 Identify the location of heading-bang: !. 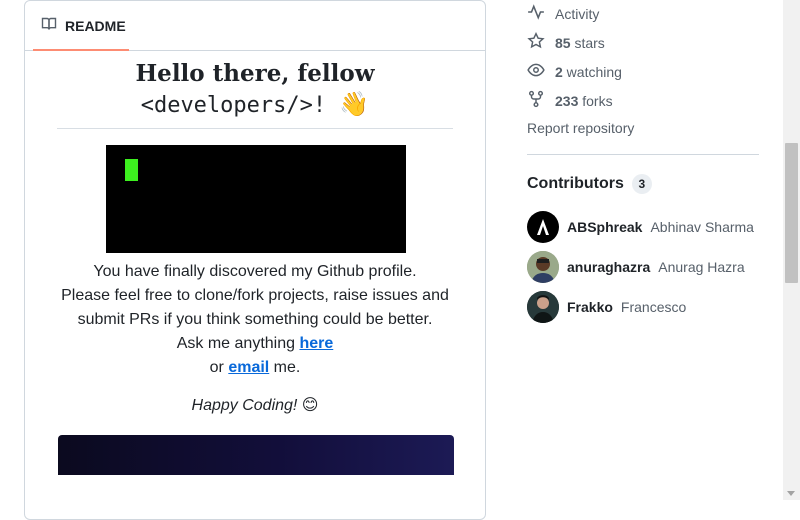
(319, 105).